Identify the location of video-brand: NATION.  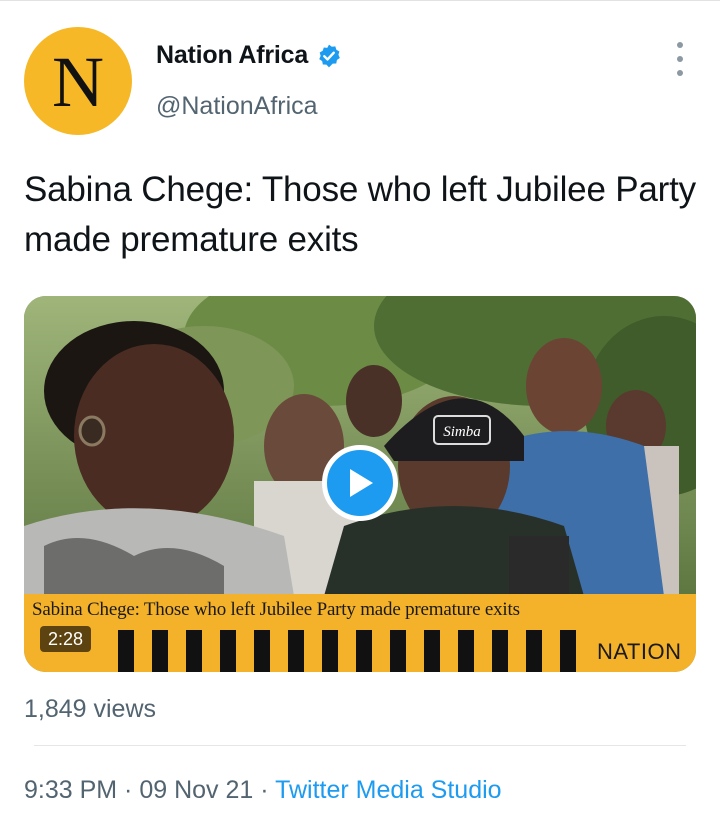
(639, 651).